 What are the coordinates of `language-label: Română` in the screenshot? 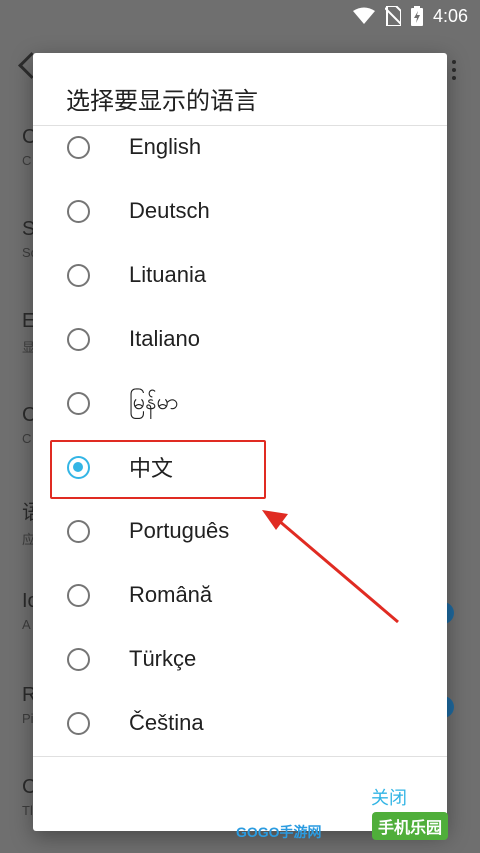 It's located at (171, 594).